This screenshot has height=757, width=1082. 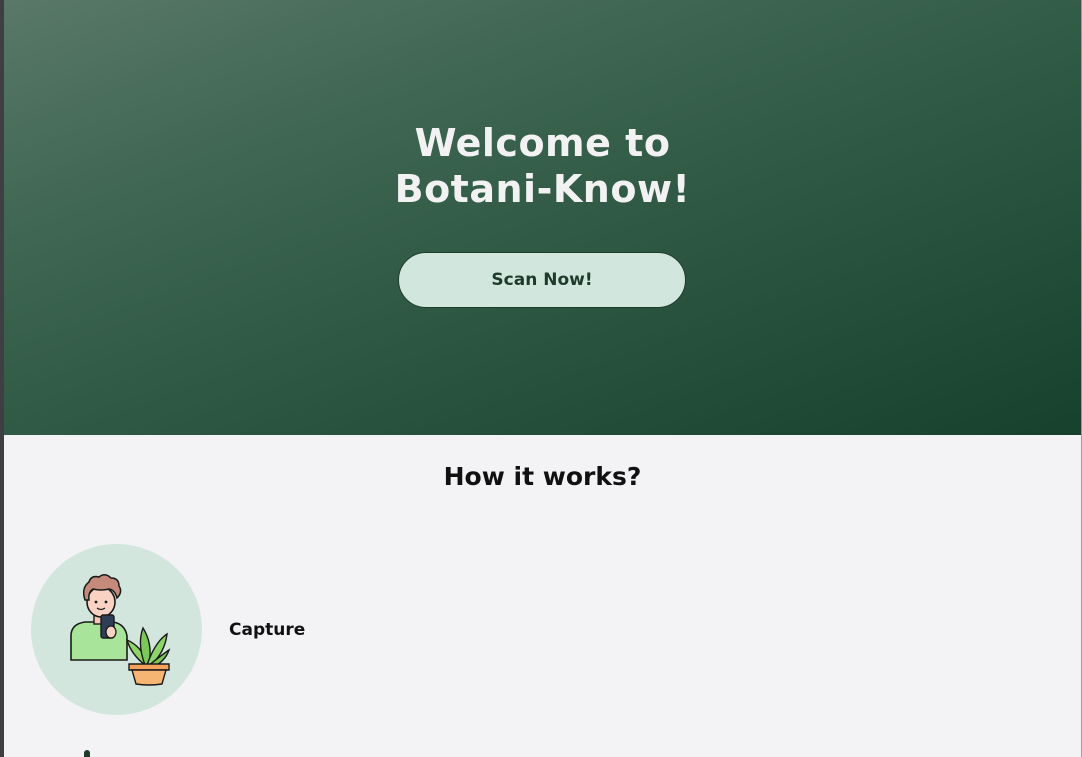 What do you see at coordinates (542, 476) in the screenshot?
I see `how-it-works-title: How it works?` at bounding box center [542, 476].